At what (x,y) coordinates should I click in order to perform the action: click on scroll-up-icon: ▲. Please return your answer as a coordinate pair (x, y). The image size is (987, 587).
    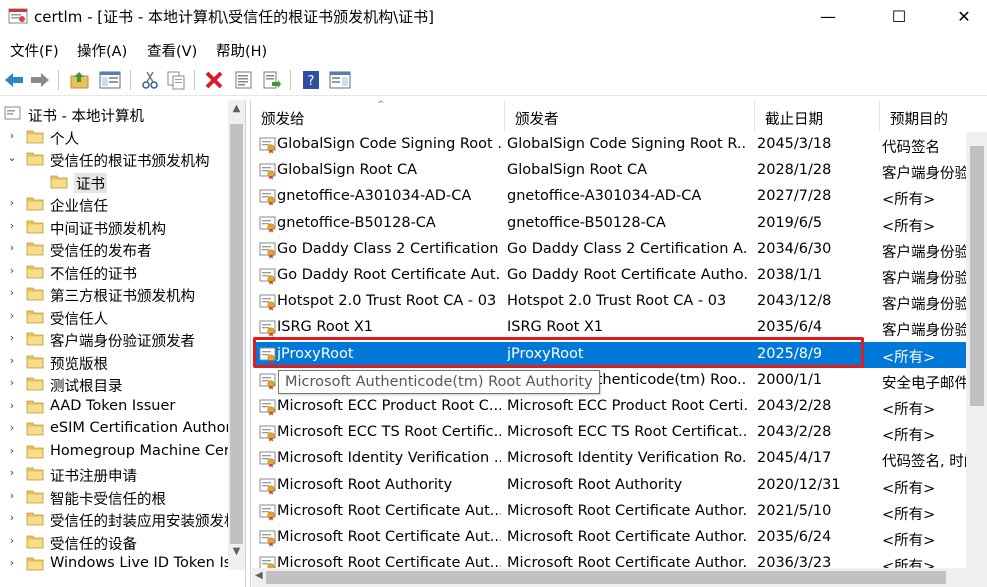
    Looking at the image, I should click on (236, 108).